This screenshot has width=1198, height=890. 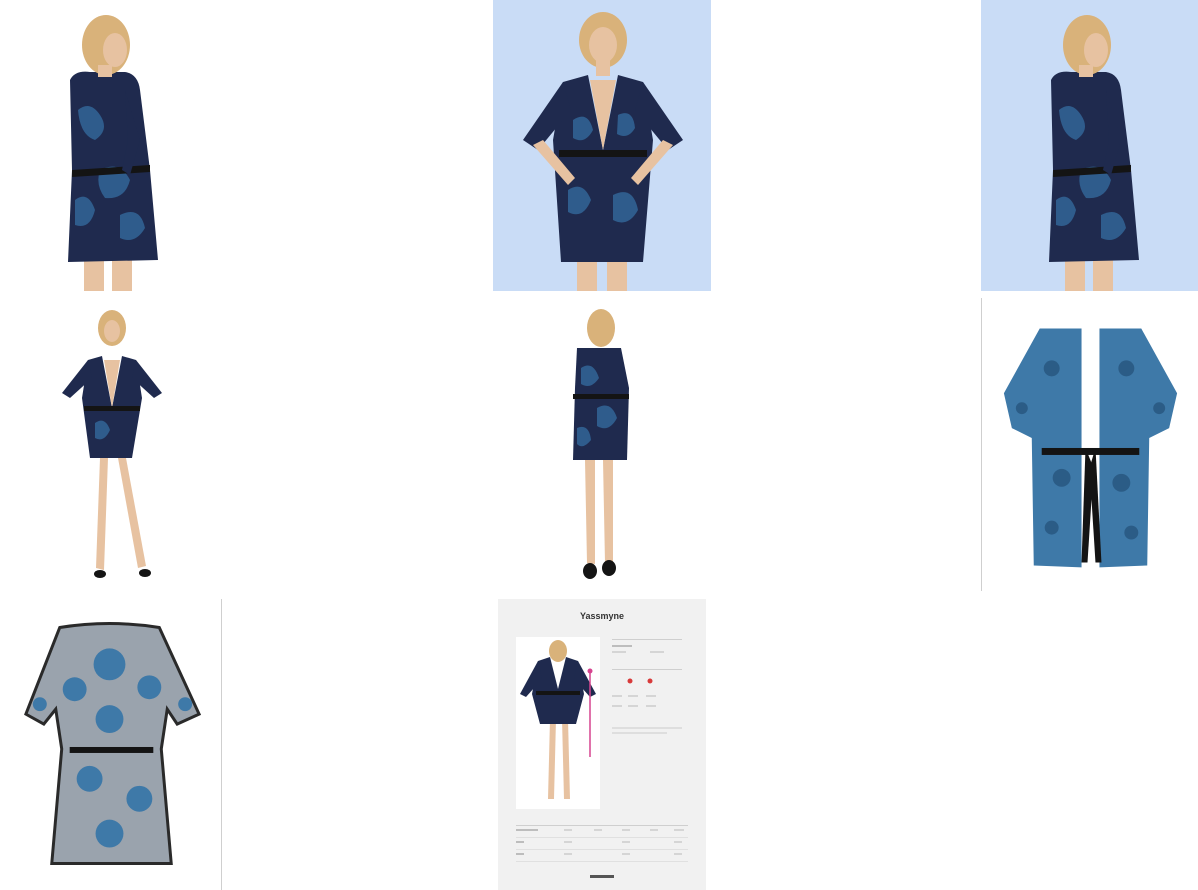 I want to click on model-back-view-blue-image, so click(x=1089, y=145).